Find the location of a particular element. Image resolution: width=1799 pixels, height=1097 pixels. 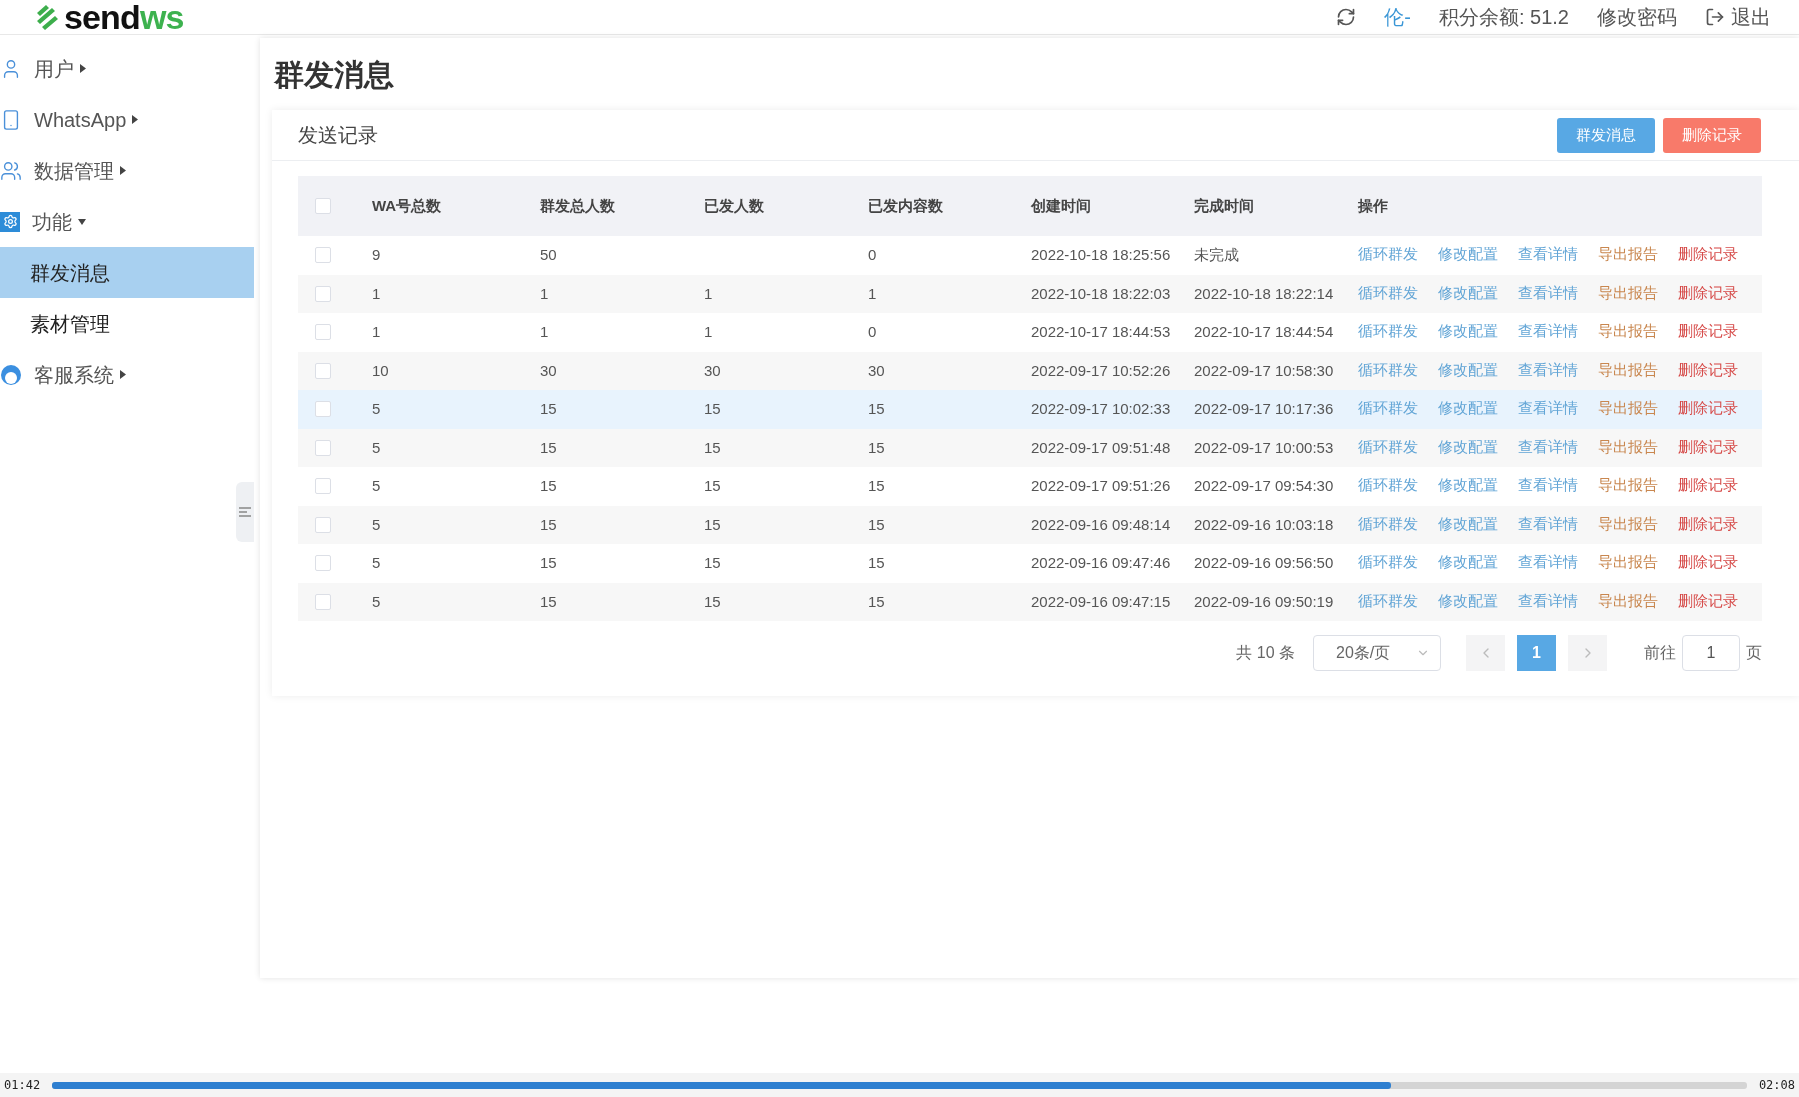

page-button: 1 is located at coordinates (1536, 653).